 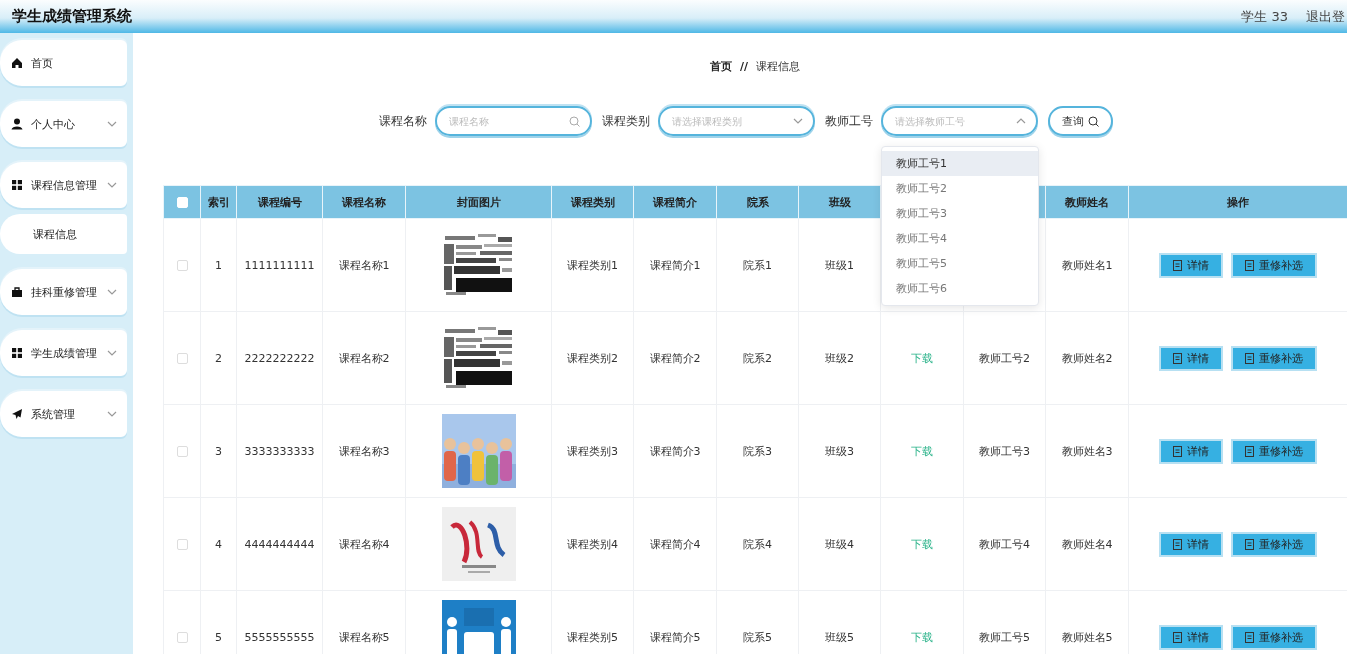 What do you see at coordinates (506, 121) in the screenshot?
I see `input-field: 课程名称` at bounding box center [506, 121].